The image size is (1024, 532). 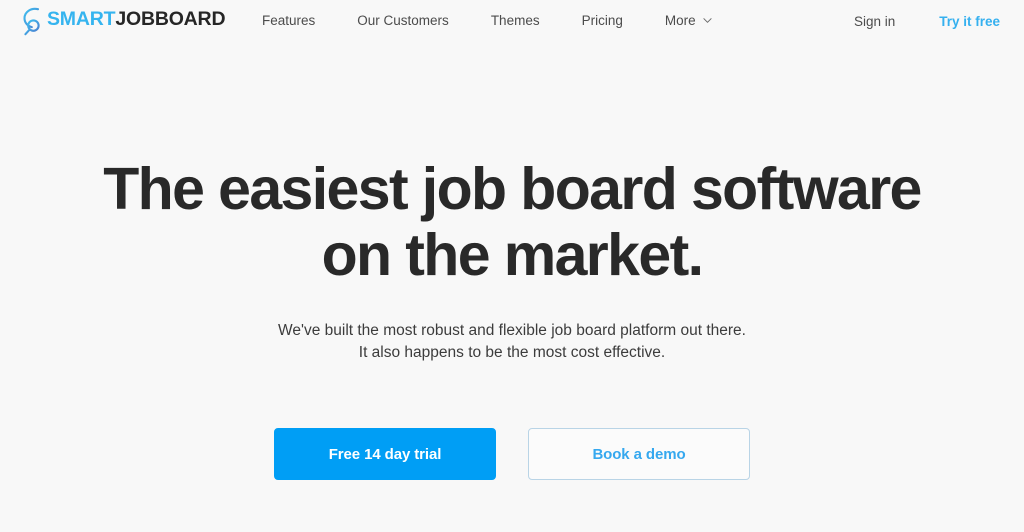 I want to click on nav-item-themes: Themes, so click(x=515, y=21).